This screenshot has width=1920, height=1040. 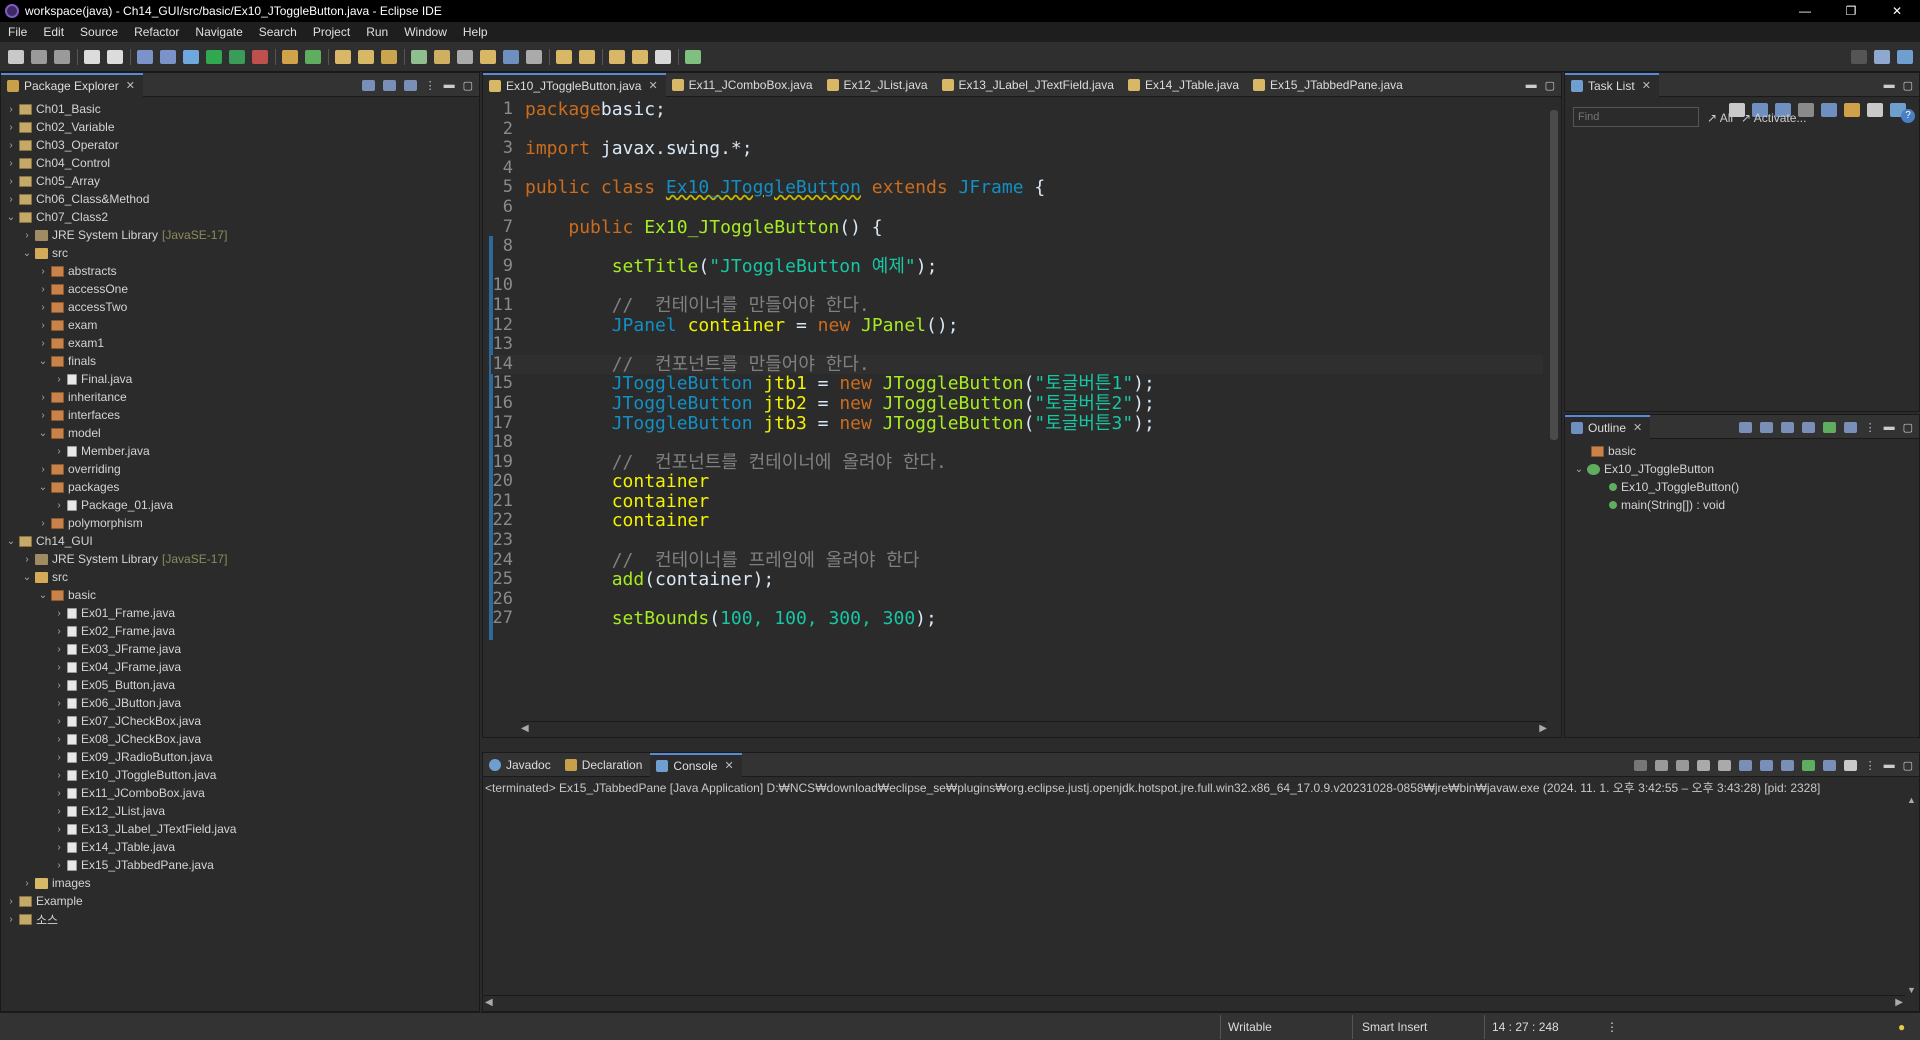 What do you see at coordinates (1911, 990) in the screenshot?
I see `scroll-down-icon: ▼` at bounding box center [1911, 990].